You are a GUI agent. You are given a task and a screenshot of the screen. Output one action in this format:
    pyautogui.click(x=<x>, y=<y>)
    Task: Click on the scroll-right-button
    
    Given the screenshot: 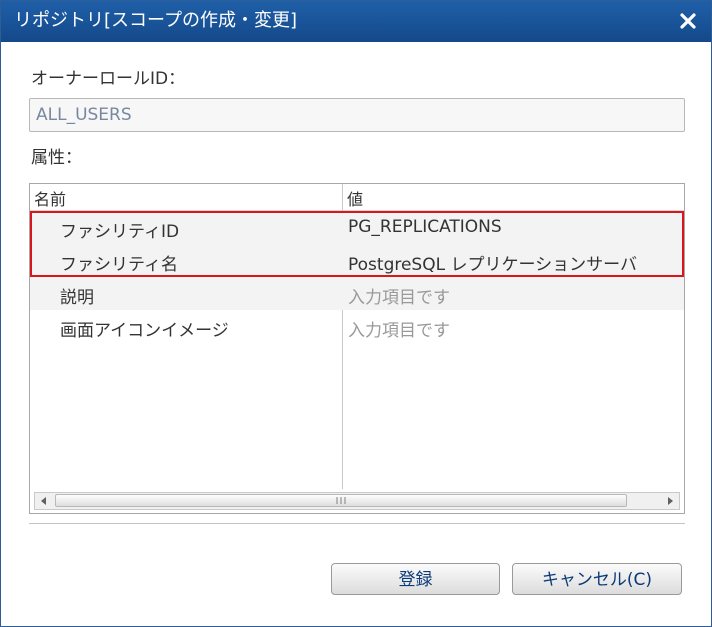 What is the action you would take?
    pyautogui.click(x=670, y=501)
    